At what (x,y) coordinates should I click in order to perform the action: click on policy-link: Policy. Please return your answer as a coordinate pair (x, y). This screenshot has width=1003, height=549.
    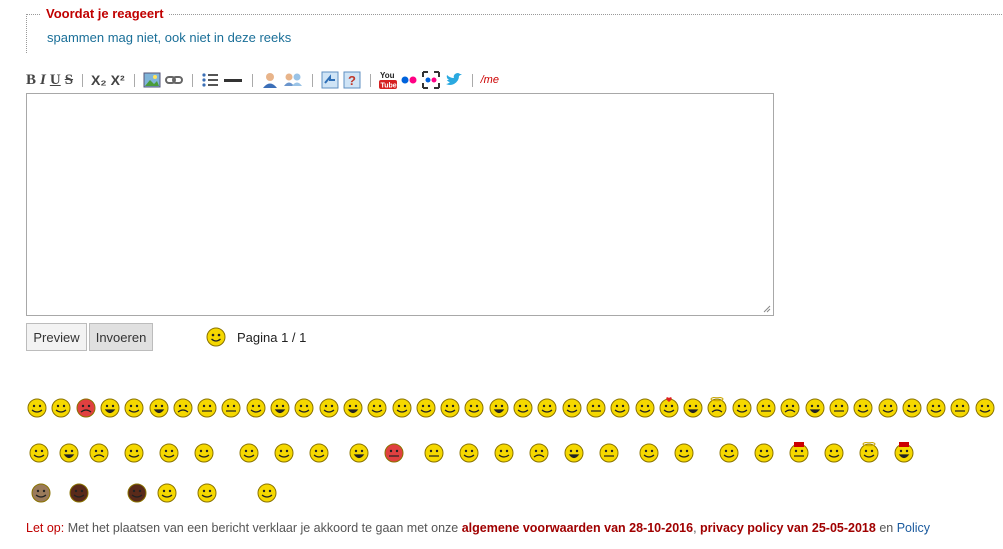
    Looking at the image, I should click on (913, 528).